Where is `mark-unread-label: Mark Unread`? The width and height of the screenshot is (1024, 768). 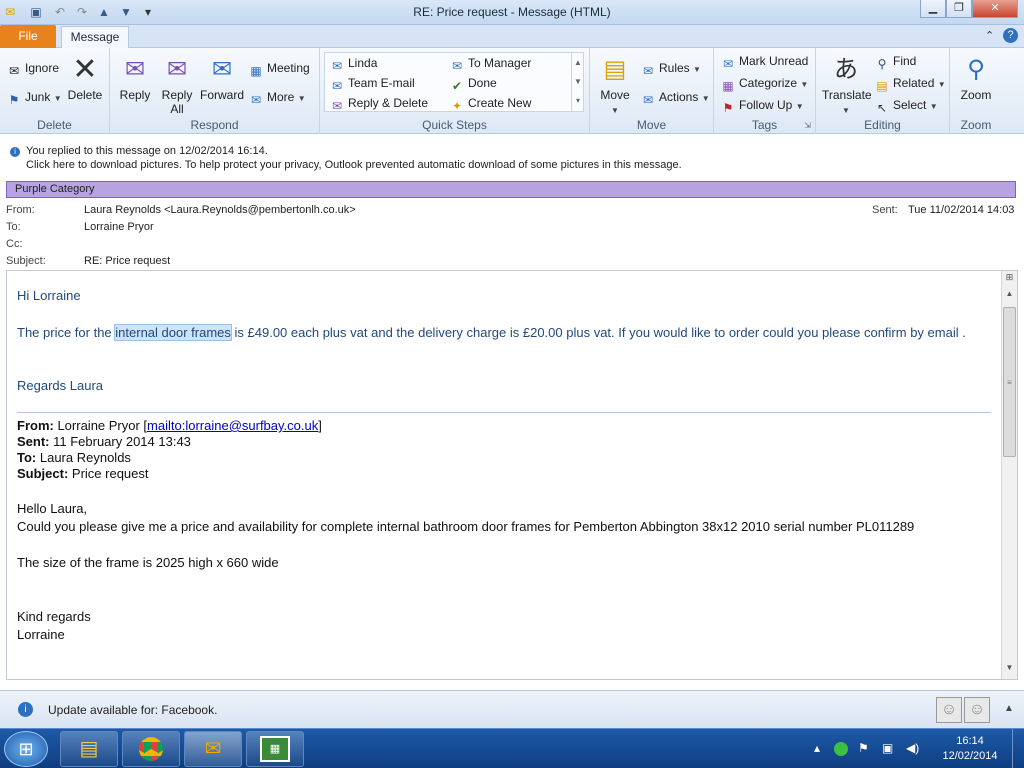
mark-unread-label: Mark Unread is located at coordinates (774, 61).